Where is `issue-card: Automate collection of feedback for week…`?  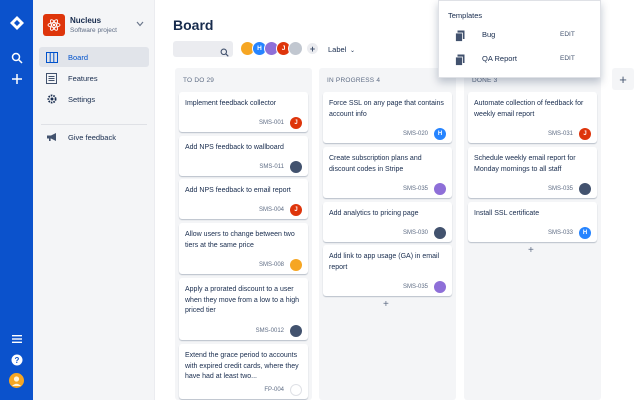 issue-card: Automate collection of feedback for week… is located at coordinates (532, 117).